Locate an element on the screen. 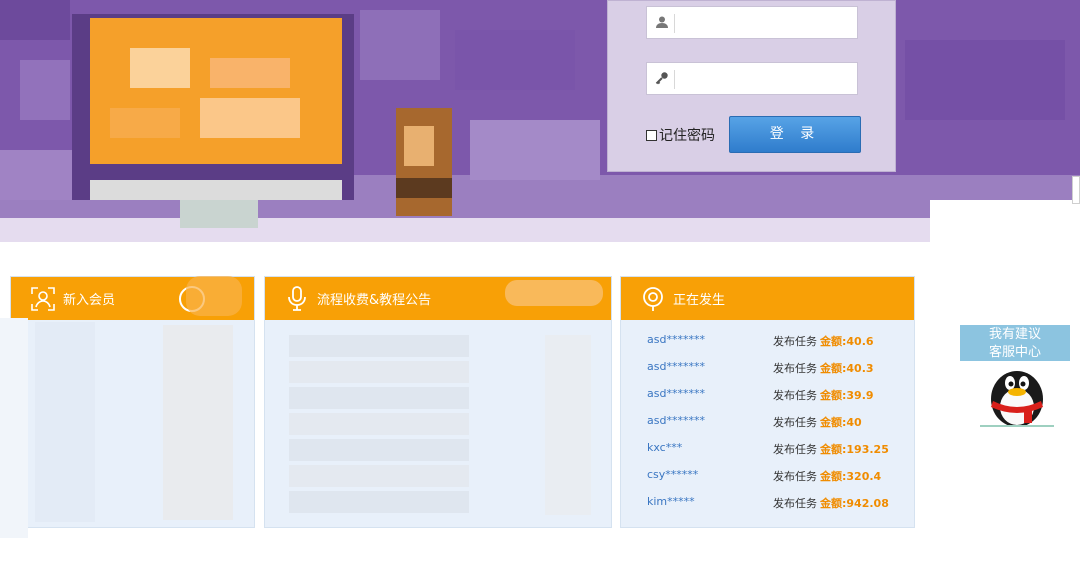 This screenshot has width=1080, height=564. event-amount: 金额:193.25 is located at coordinates (854, 449).